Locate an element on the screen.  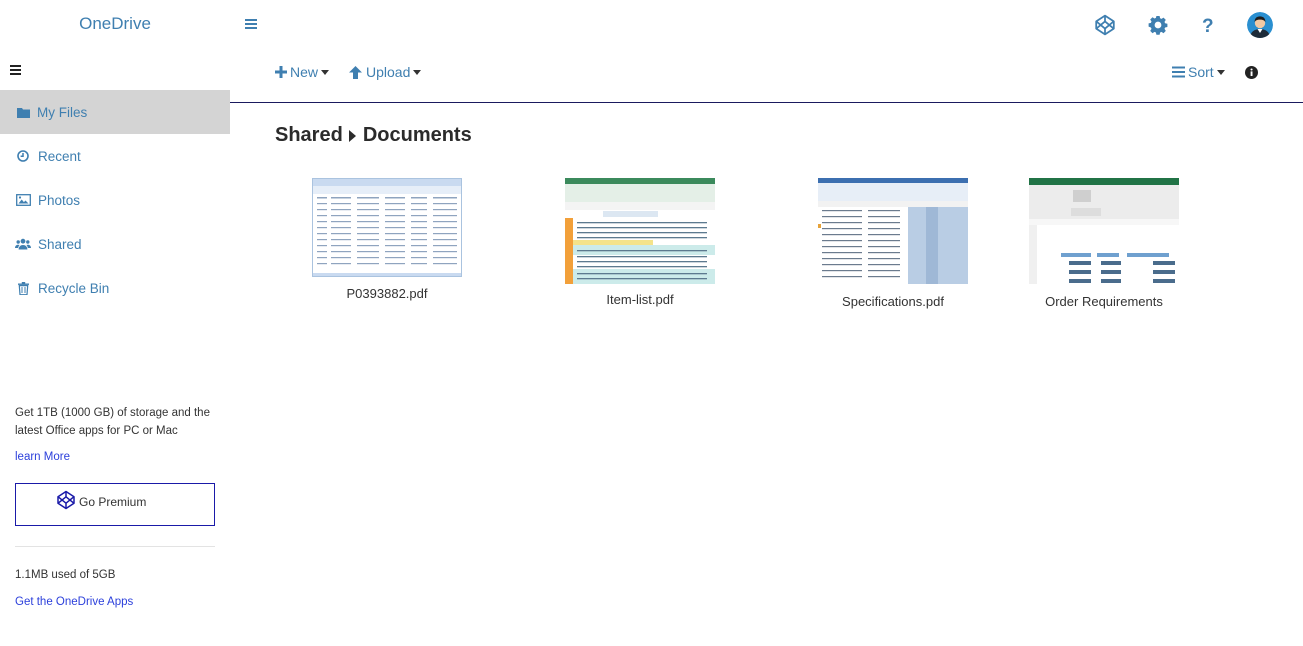
caret-right-icon is located at coordinates (352, 135).